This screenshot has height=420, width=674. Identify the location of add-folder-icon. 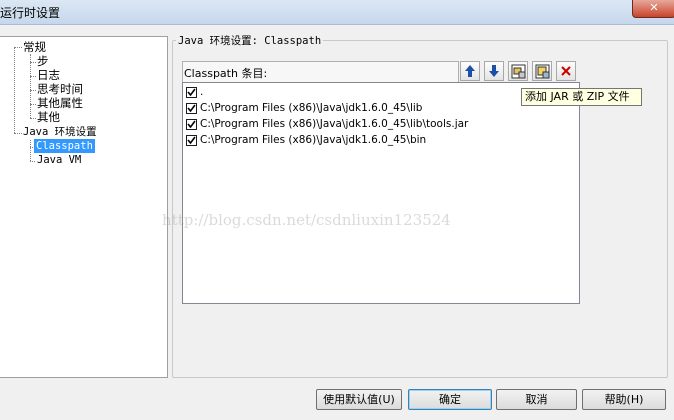
(542, 71).